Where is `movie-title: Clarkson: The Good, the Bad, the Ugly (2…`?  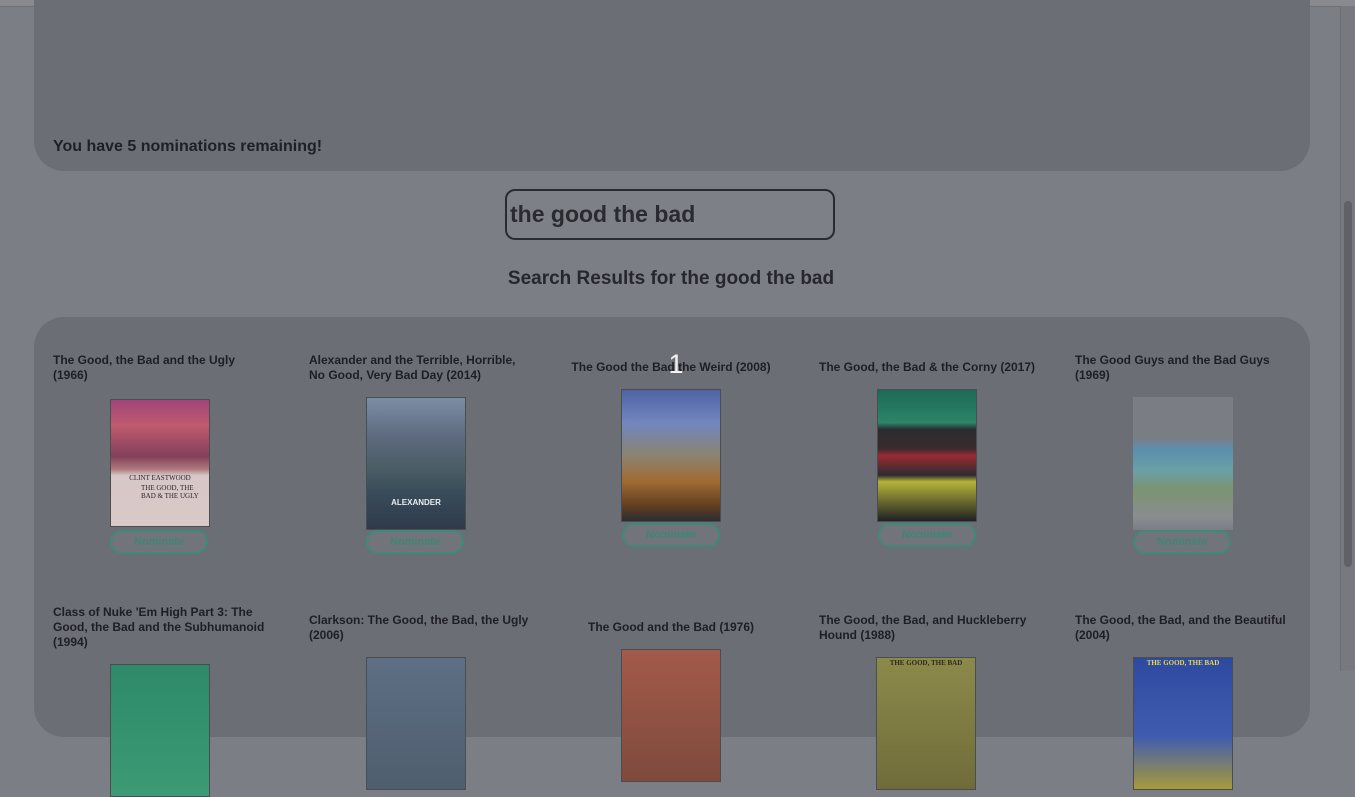 movie-title: Clarkson: The Good, the Bad, the Ugly (2… is located at coordinates (419, 627).